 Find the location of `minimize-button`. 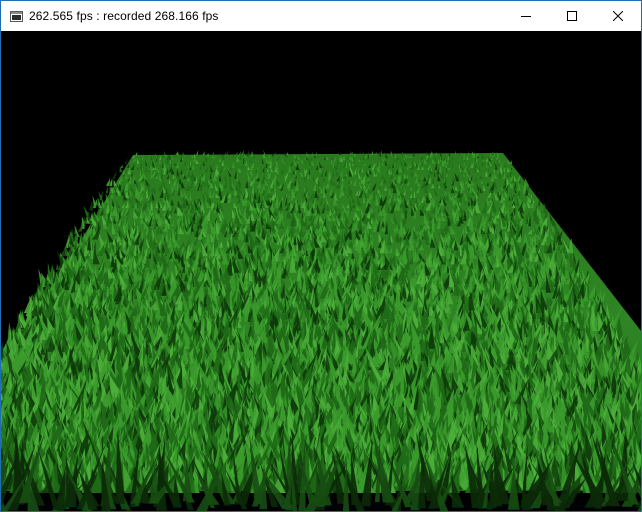

minimize-button is located at coordinates (526, 16).